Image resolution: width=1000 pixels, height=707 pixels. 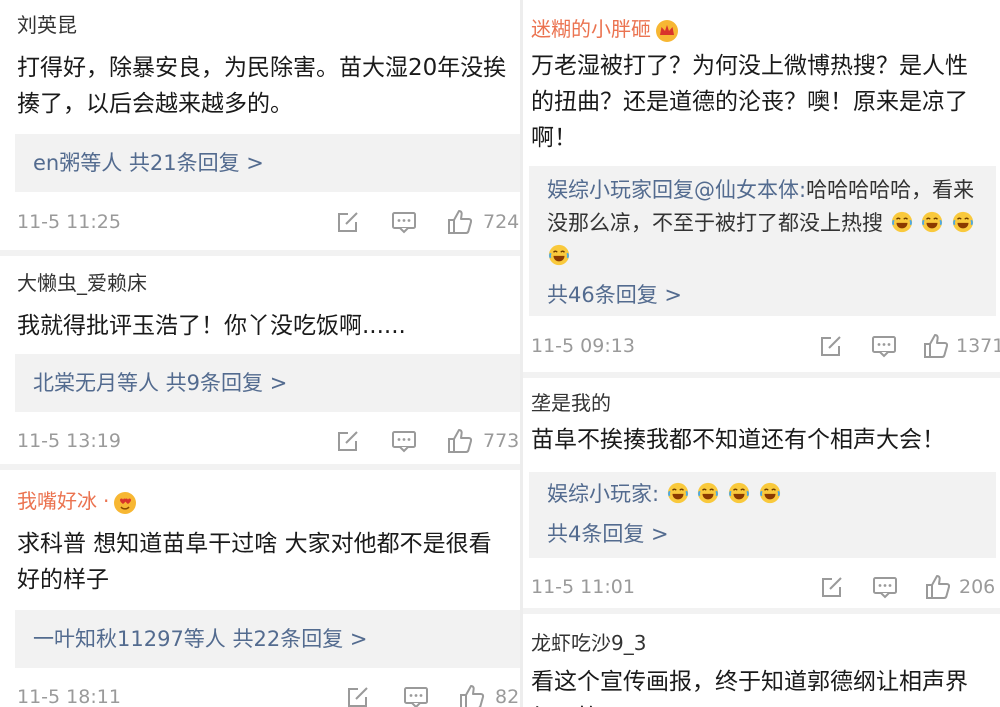 What do you see at coordinates (69, 696) in the screenshot?
I see `timestamp: 11-5 18:11` at bounding box center [69, 696].